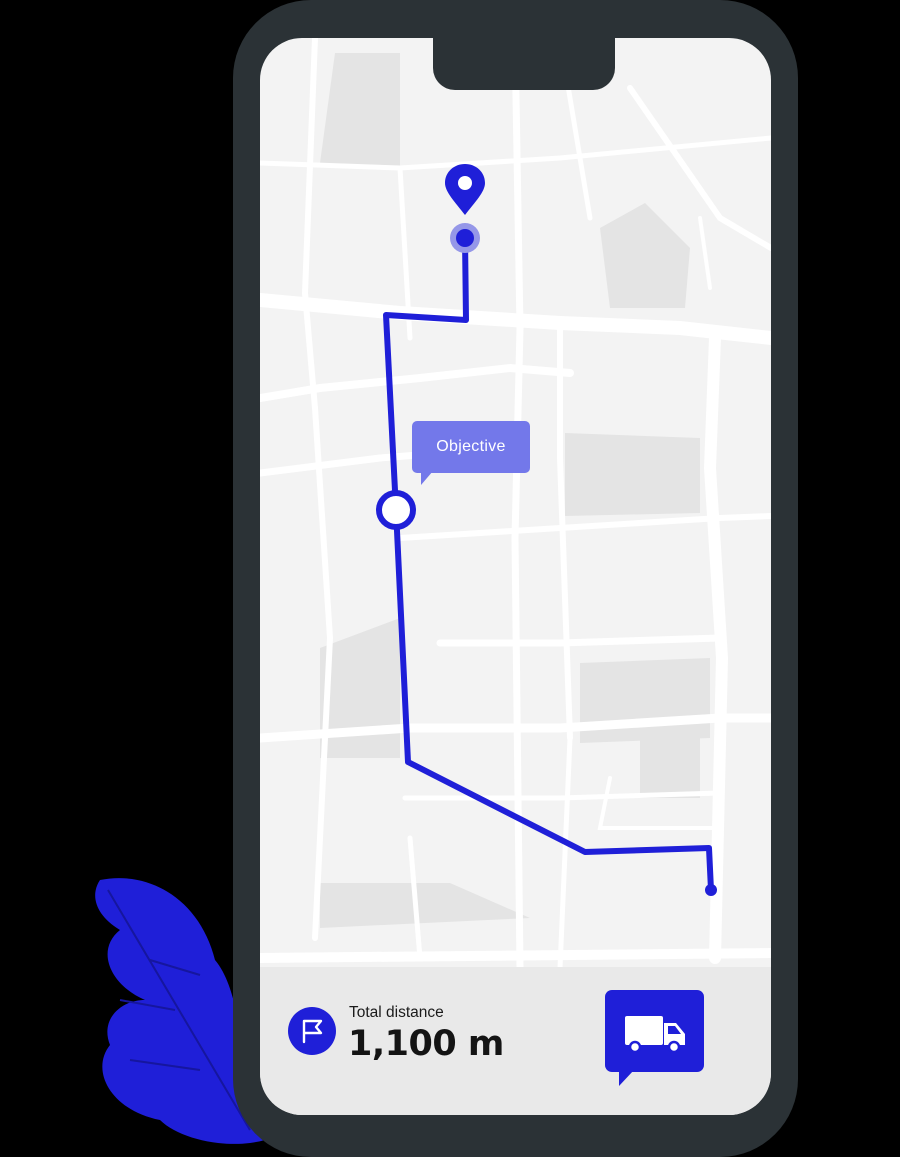 This screenshot has height=1157, width=900. What do you see at coordinates (427, 478) in the screenshot?
I see `objective-tooltip-tail` at bounding box center [427, 478].